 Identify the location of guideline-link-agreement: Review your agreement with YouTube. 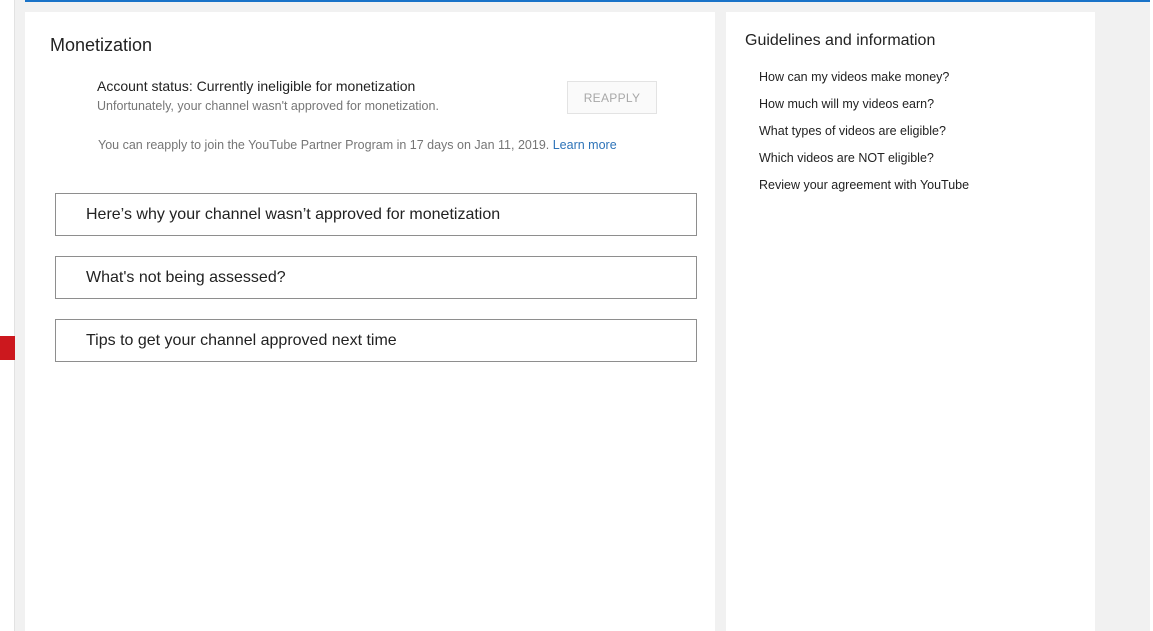
(864, 191).